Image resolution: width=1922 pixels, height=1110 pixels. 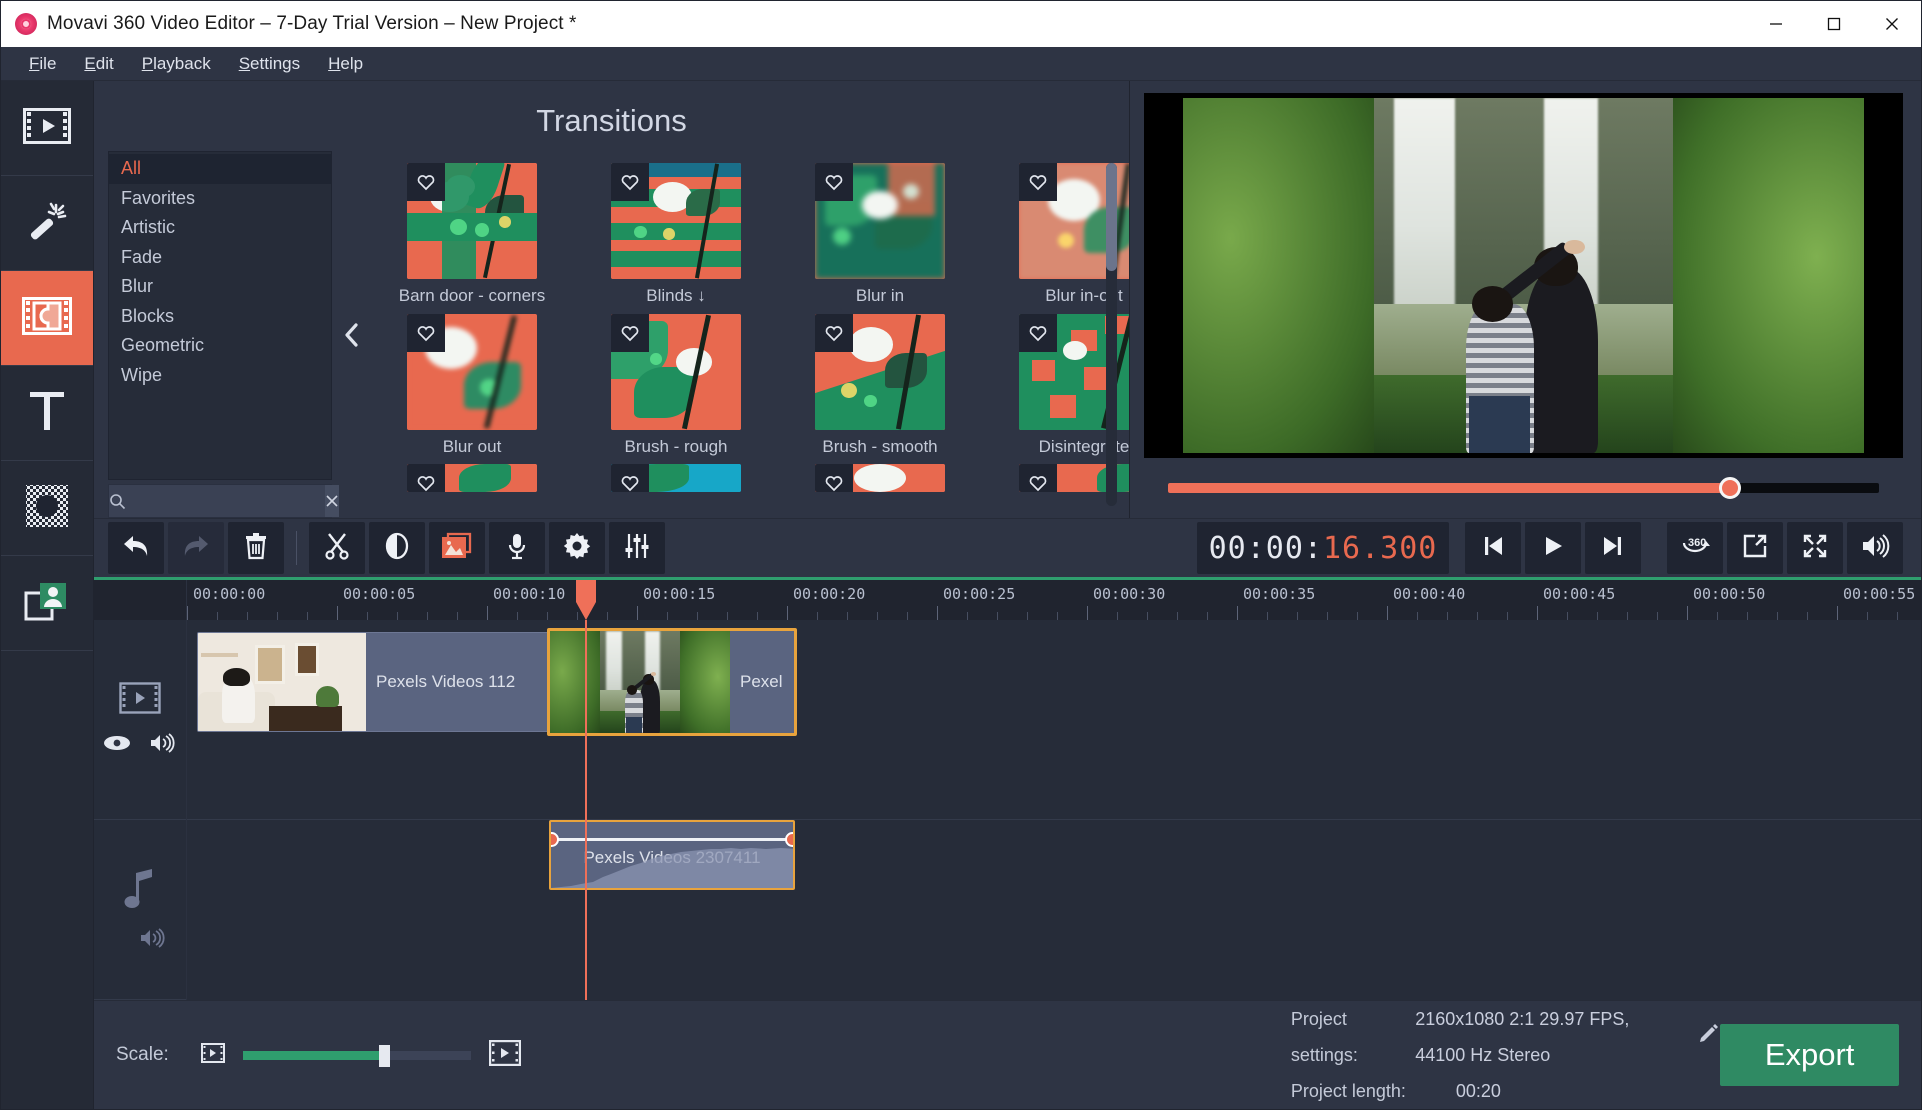 What do you see at coordinates (1809, 1055) in the screenshot?
I see `export-button: Export` at bounding box center [1809, 1055].